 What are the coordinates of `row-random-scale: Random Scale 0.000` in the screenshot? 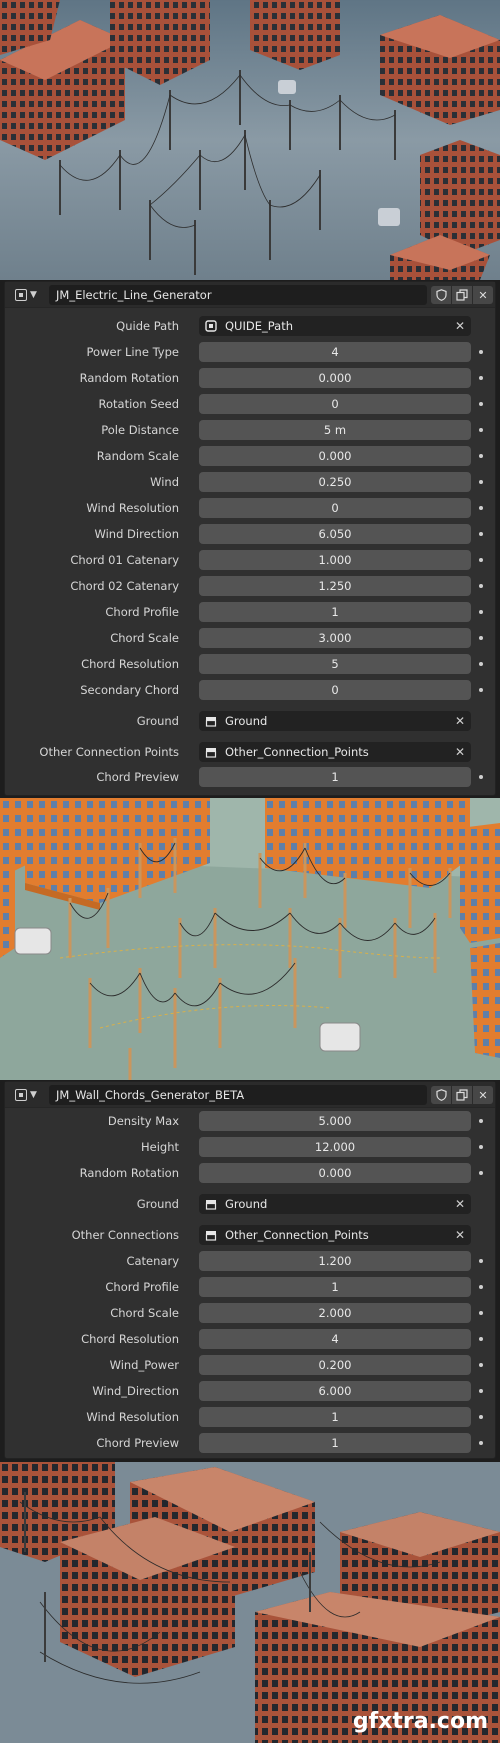 It's located at (250, 456).